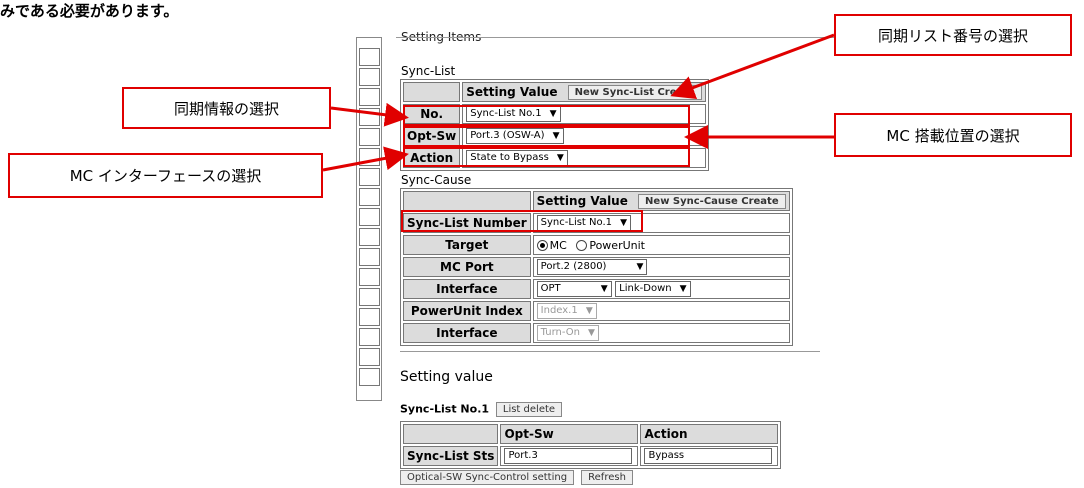 The width and height of the screenshot is (1084, 488). What do you see at coordinates (365, 159) in the screenshot?
I see `arrow-mc-interface` at bounding box center [365, 159].